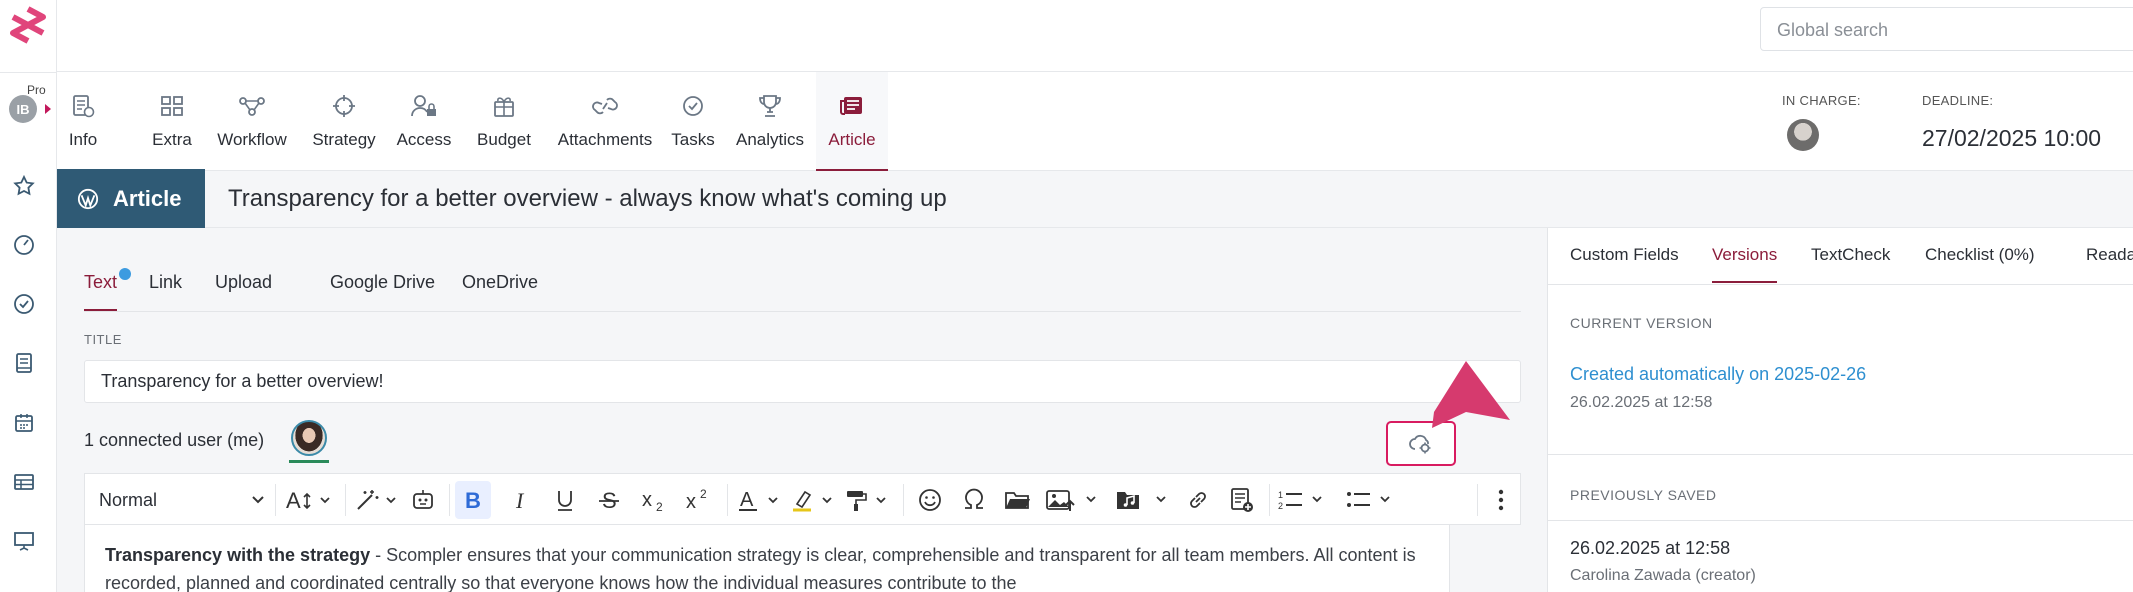 The image size is (2133, 592). What do you see at coordinates (243, 282) in the screenshot?
I see `subtab-upload: Upload` at bounding box center [243, 282].